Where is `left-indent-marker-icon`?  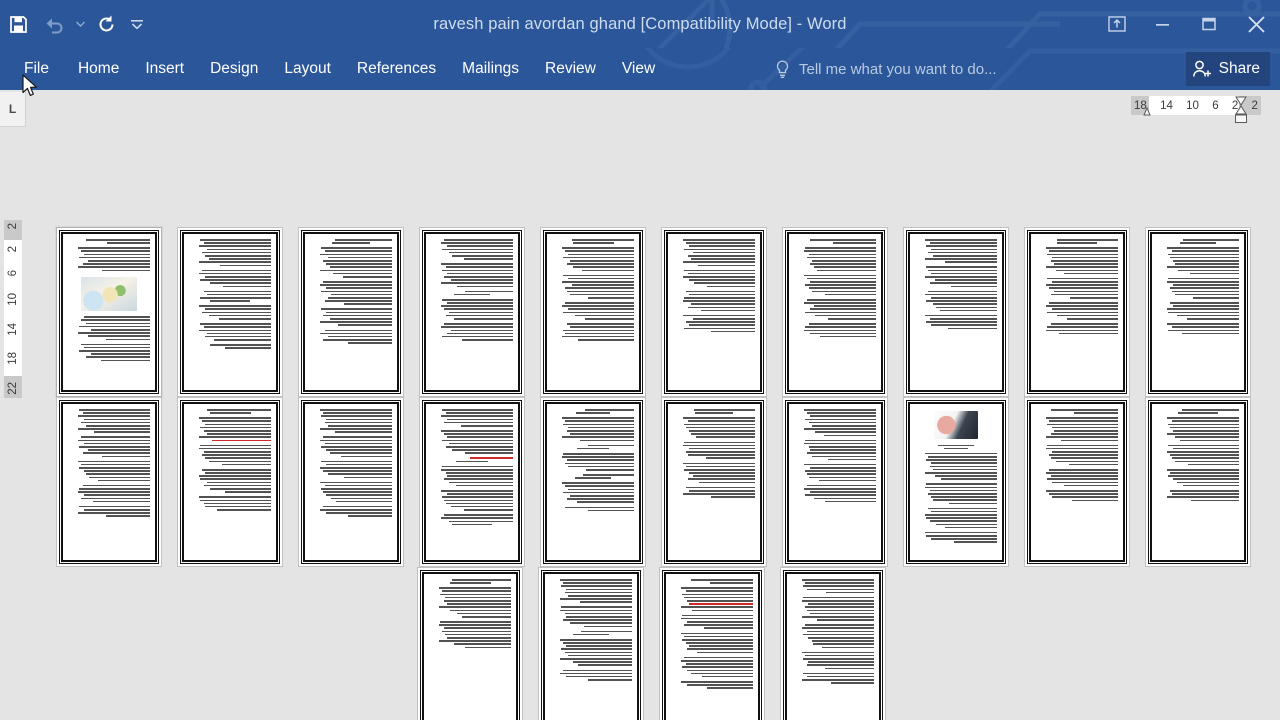
left-indent-marker-icon is located at coordinates (1147, 111).